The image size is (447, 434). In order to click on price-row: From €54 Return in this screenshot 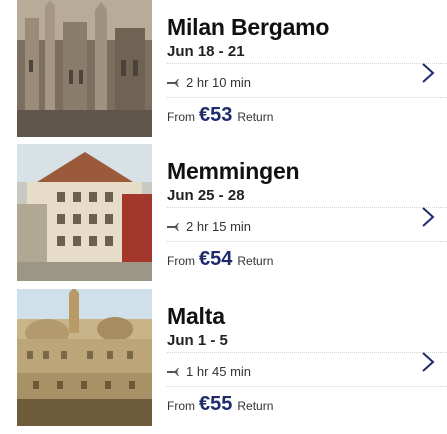, I will do `click(220, 259)`.